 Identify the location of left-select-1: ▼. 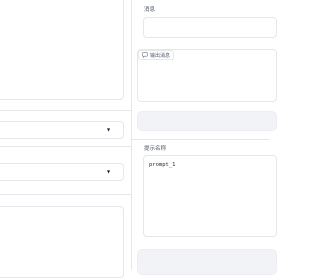
(62, 130).